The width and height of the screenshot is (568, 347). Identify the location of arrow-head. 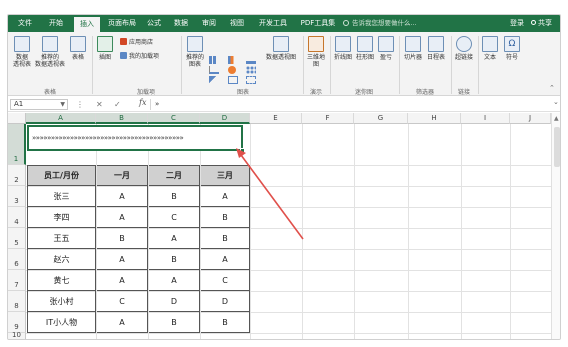
(241, 153).